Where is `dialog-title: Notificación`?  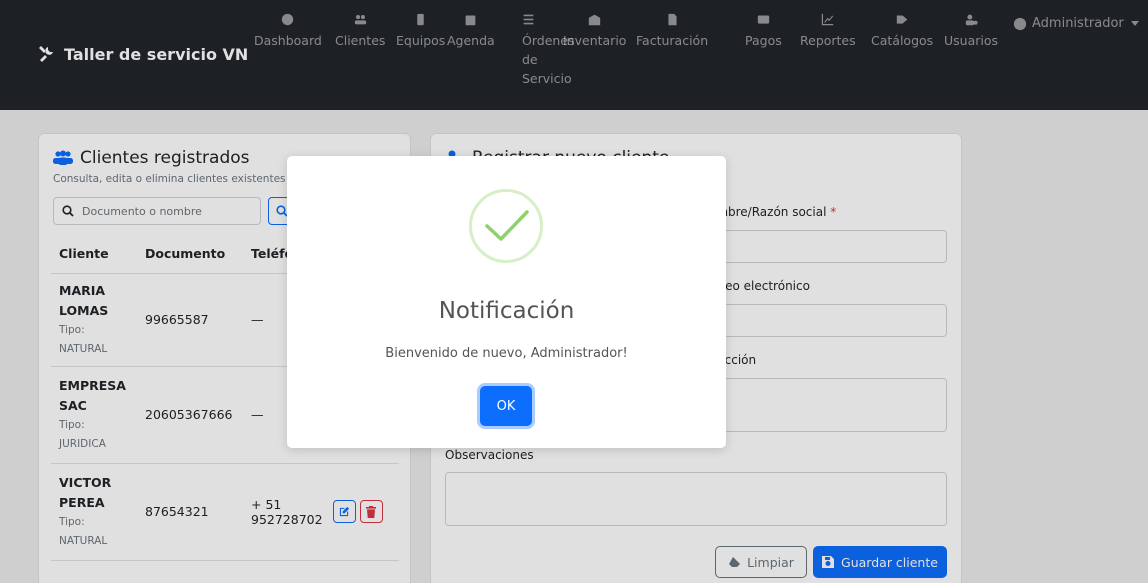
dialog-title: Notificación is located at coordinates (506, 311).